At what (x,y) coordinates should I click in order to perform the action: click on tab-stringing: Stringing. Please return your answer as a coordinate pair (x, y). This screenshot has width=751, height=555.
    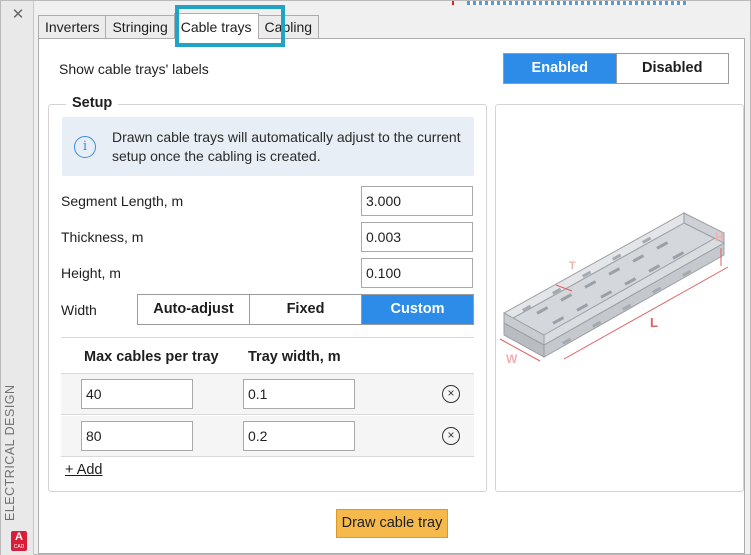
    Looking at the image, I should click on (140, 27).